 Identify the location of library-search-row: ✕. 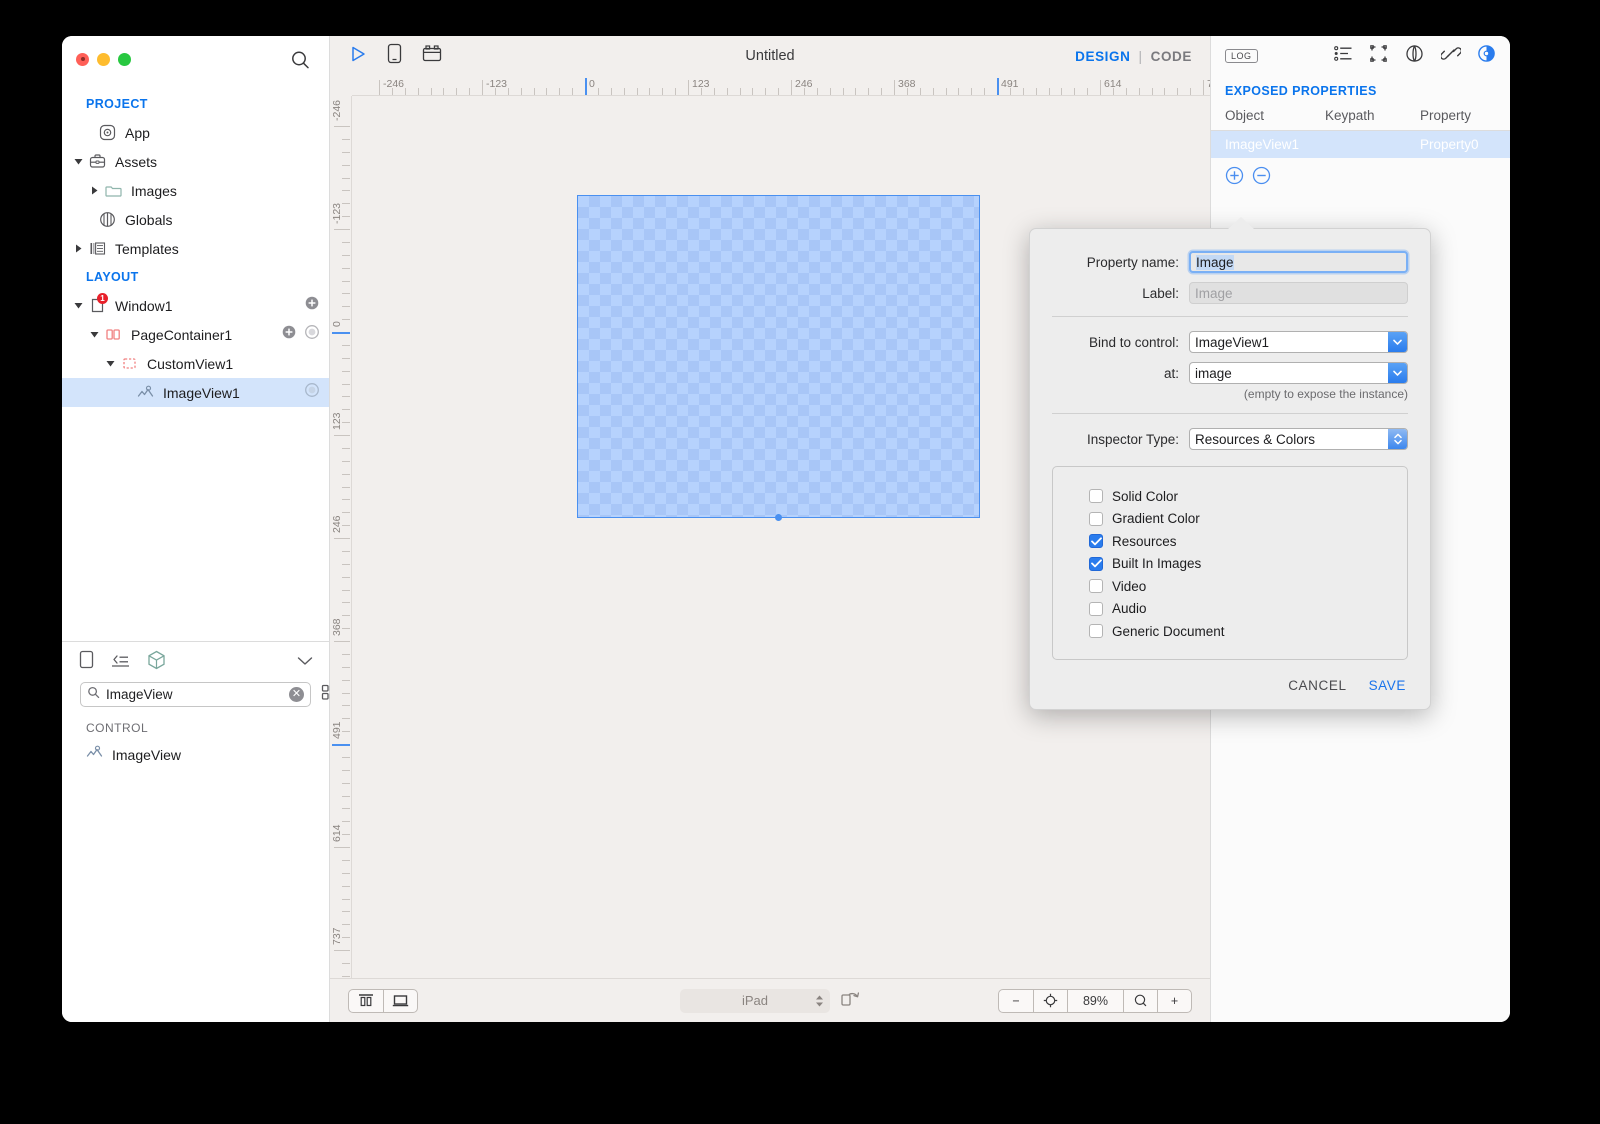
(199, 694).